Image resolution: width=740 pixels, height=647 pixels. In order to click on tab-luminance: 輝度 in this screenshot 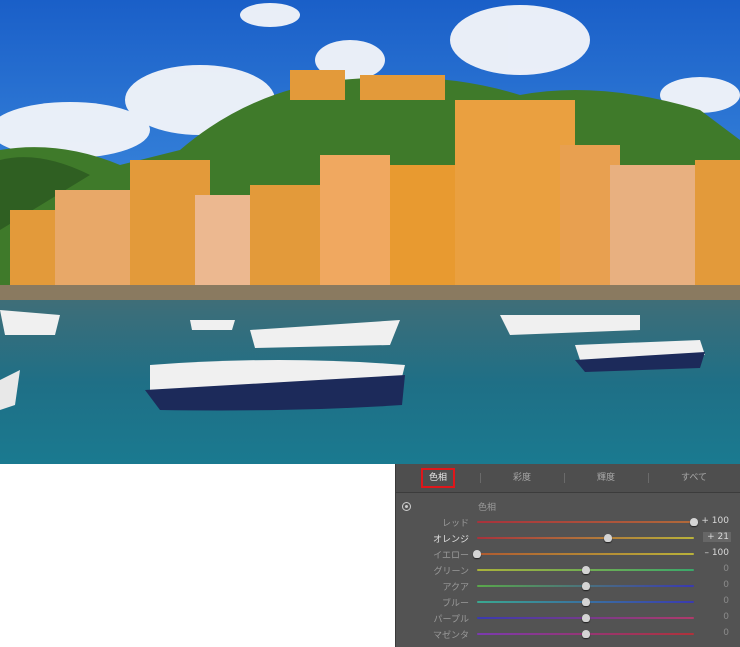, I will do `click(606, 478)`.